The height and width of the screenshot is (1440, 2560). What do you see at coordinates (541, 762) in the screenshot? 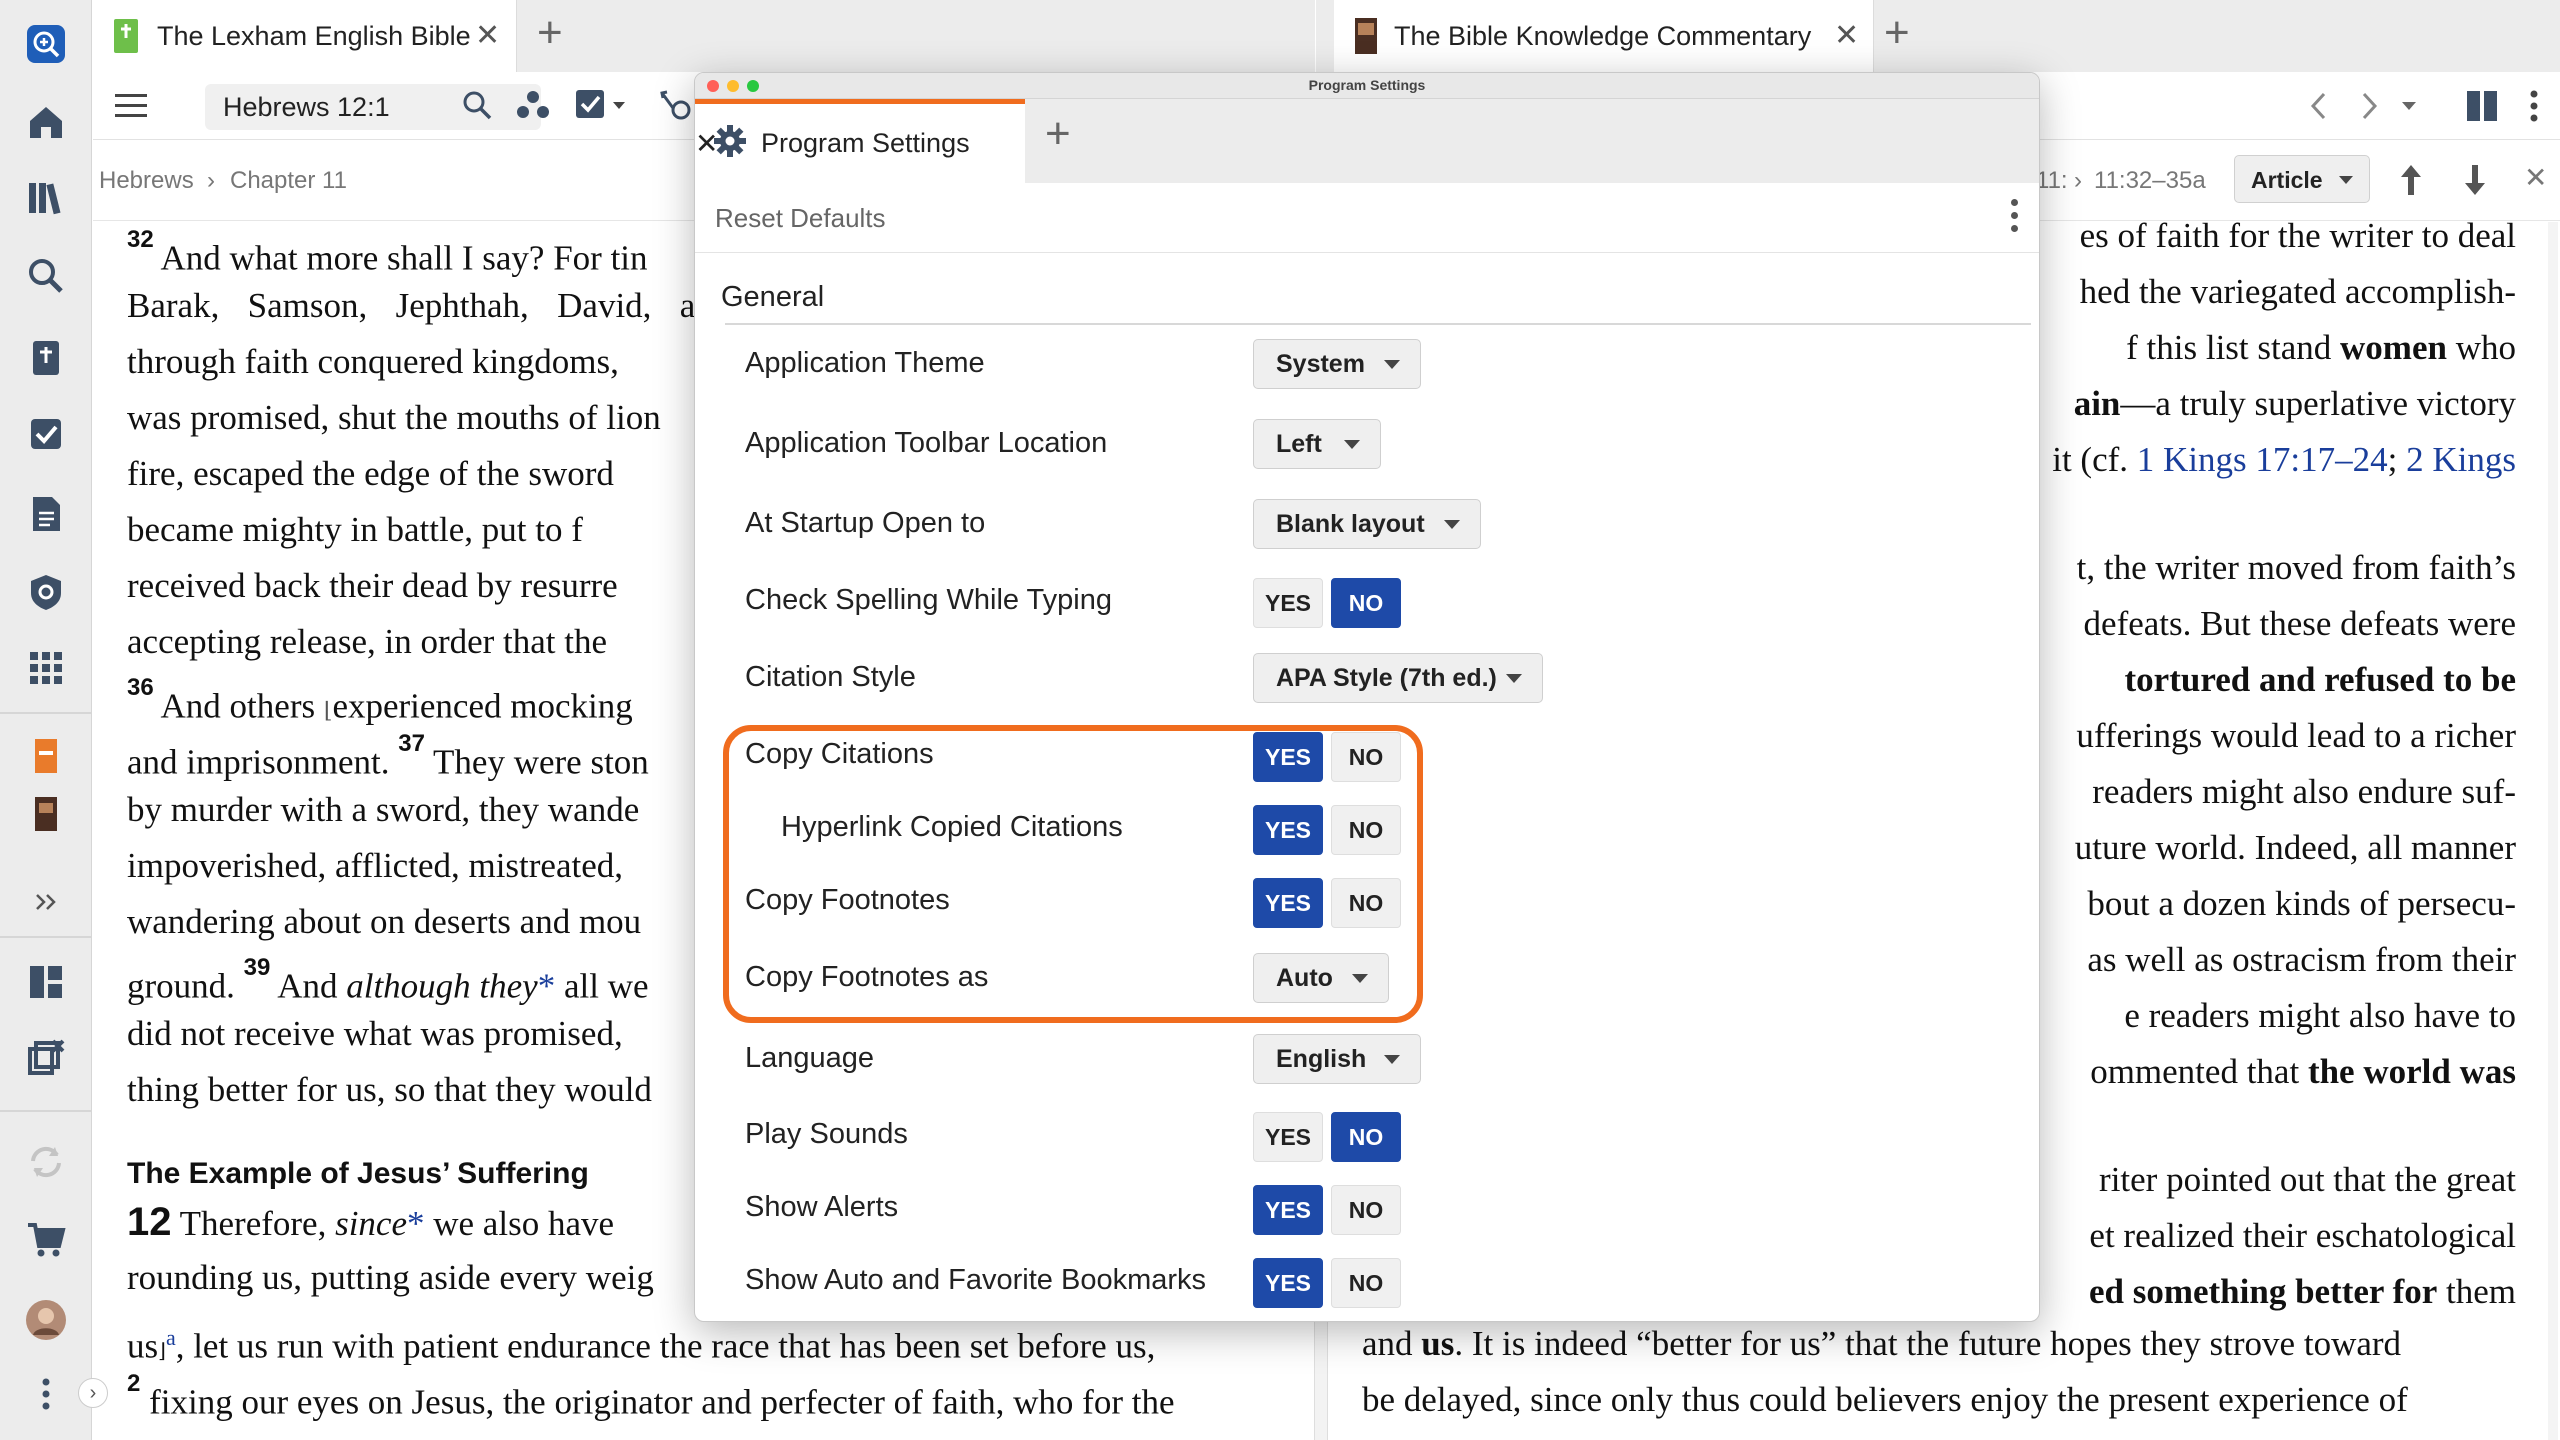
I see `verse-text: They were ston` at bounding box center [541, 762].